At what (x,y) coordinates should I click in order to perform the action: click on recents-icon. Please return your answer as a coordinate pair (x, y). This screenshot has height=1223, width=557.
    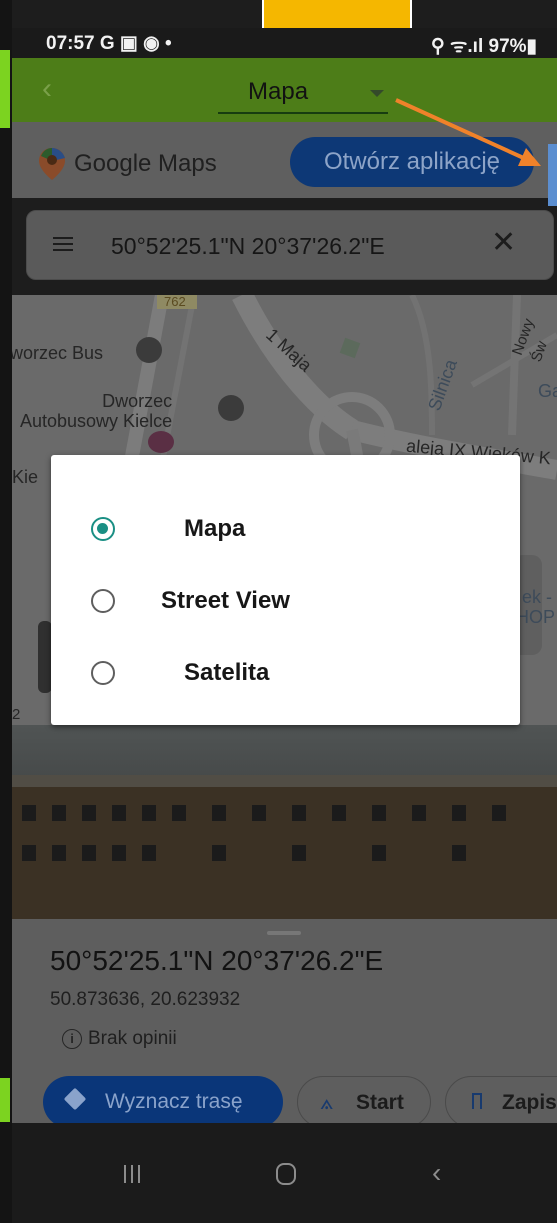
    Looking at the image, I should click on (133, 1174).